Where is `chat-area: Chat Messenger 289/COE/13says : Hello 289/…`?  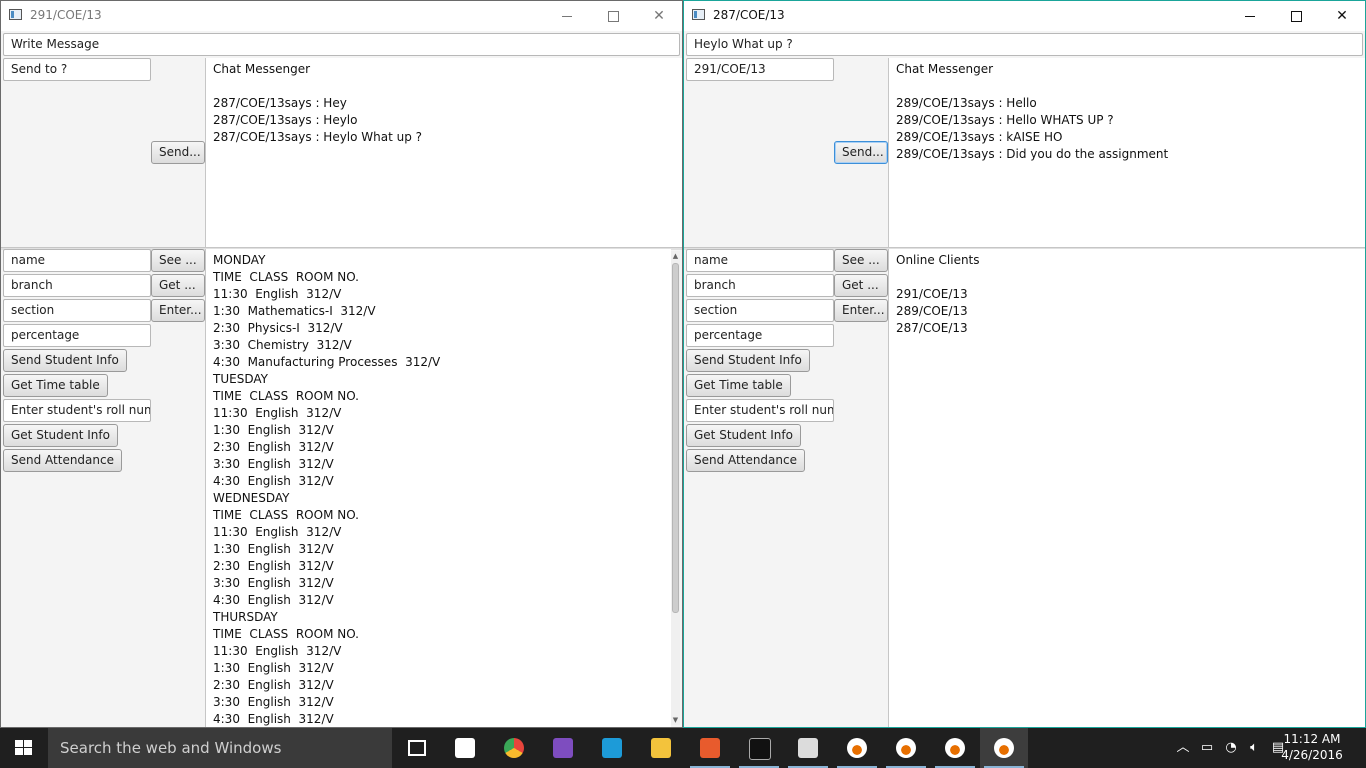 chat-area: Chat Messenger 289/COE/13says : Hello 289/… is located at coordinates (1126, 152).